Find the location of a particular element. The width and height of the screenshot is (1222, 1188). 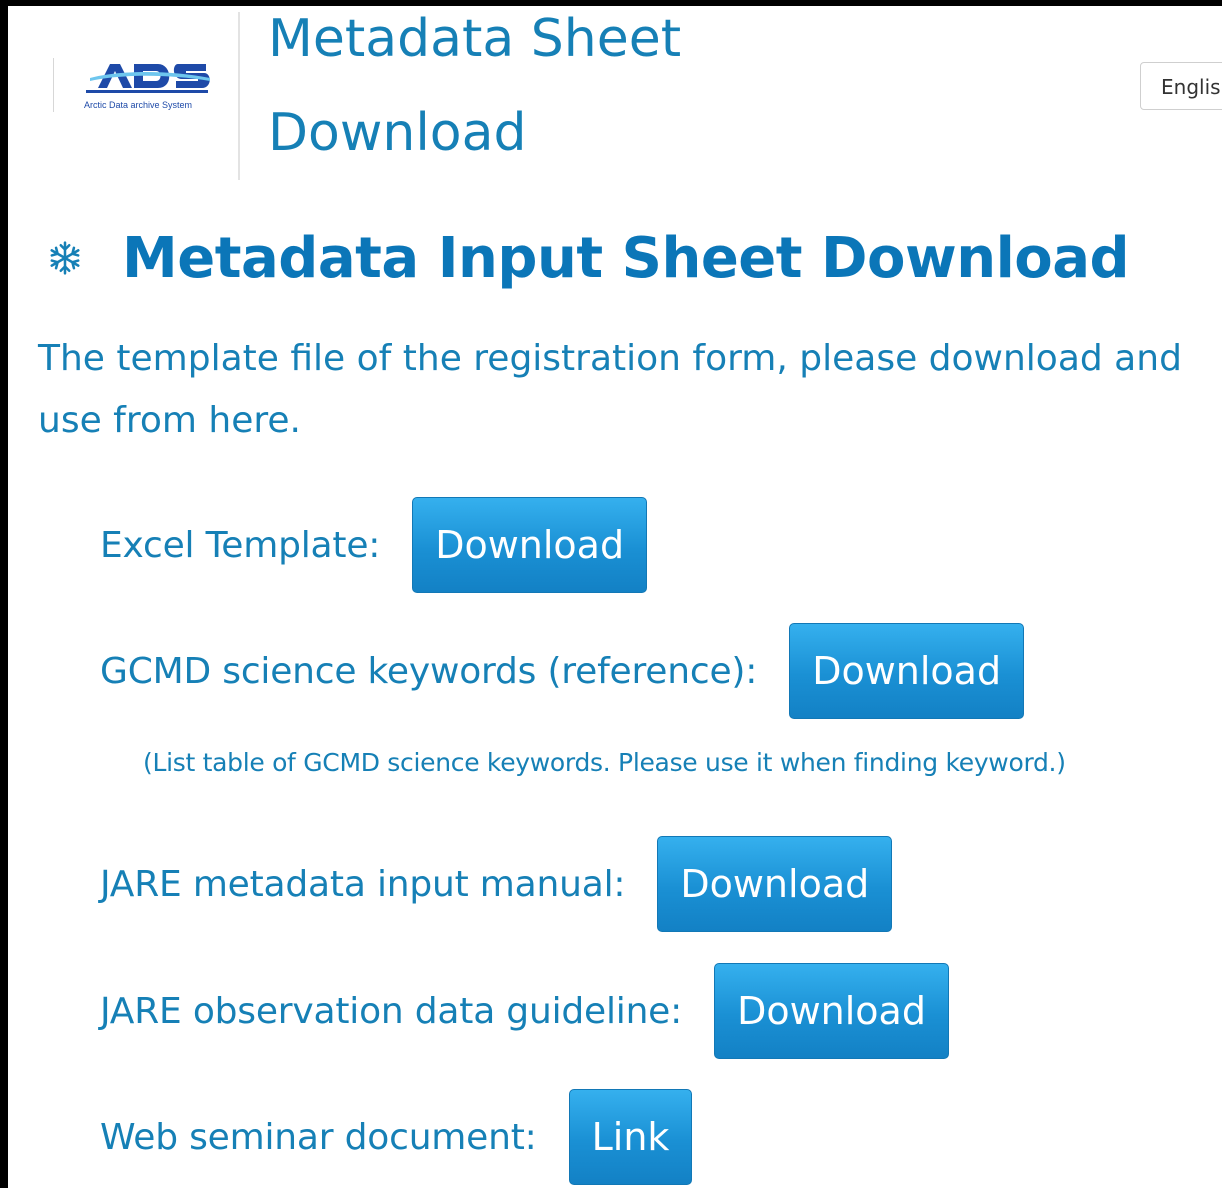

jare-manual-download-button: Download is located at coordinates (775, 884).